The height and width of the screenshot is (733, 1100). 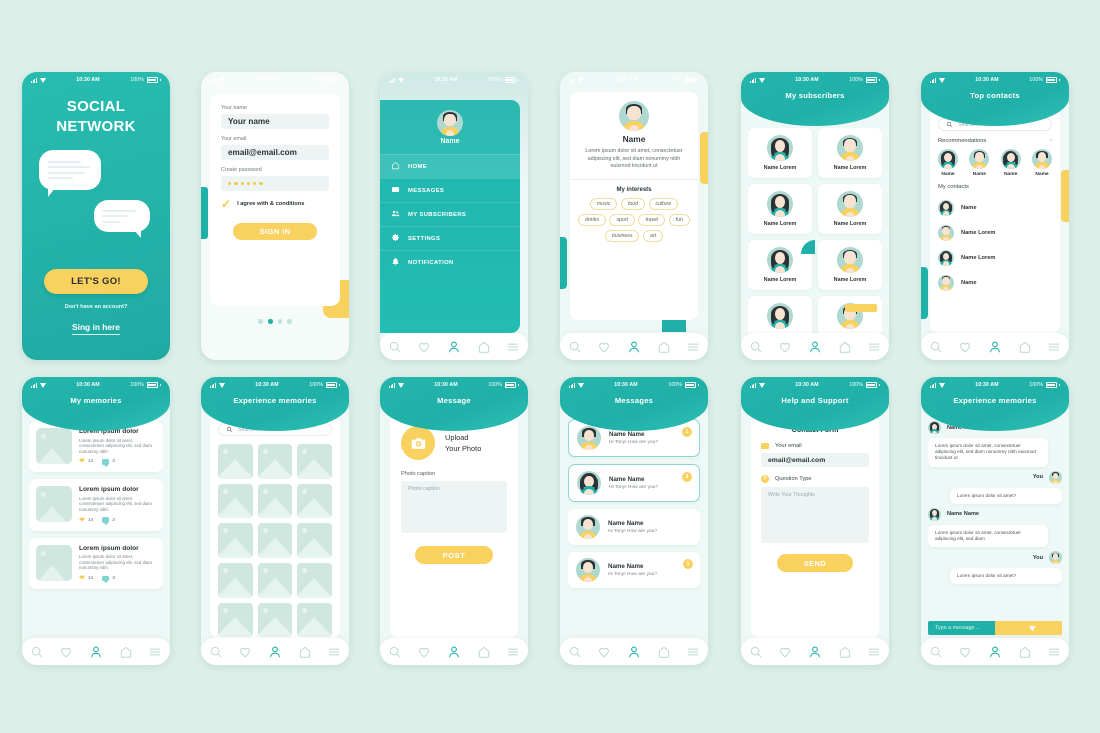 What do you see at coordinates (450, 127) in the screenshot?
I see `drawer-profile: Name` at bounding box center [450, 127].